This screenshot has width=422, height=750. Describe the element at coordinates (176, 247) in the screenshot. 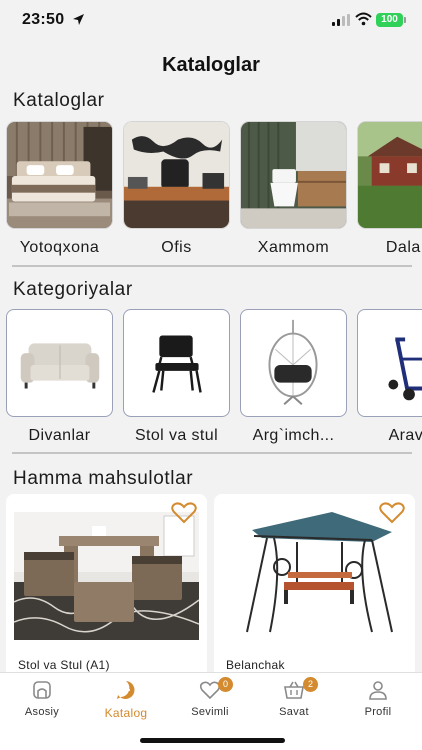

I see `catalog-label: Ofis` at that location.